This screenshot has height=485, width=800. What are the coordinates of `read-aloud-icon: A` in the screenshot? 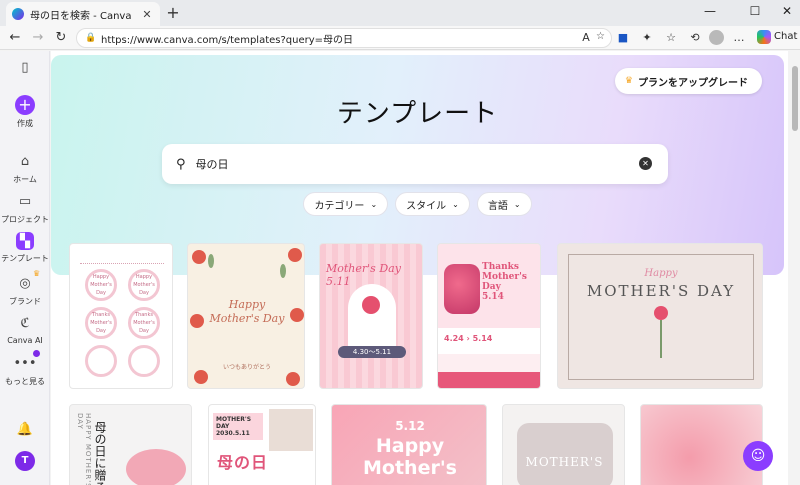 It's located at (586, 38).